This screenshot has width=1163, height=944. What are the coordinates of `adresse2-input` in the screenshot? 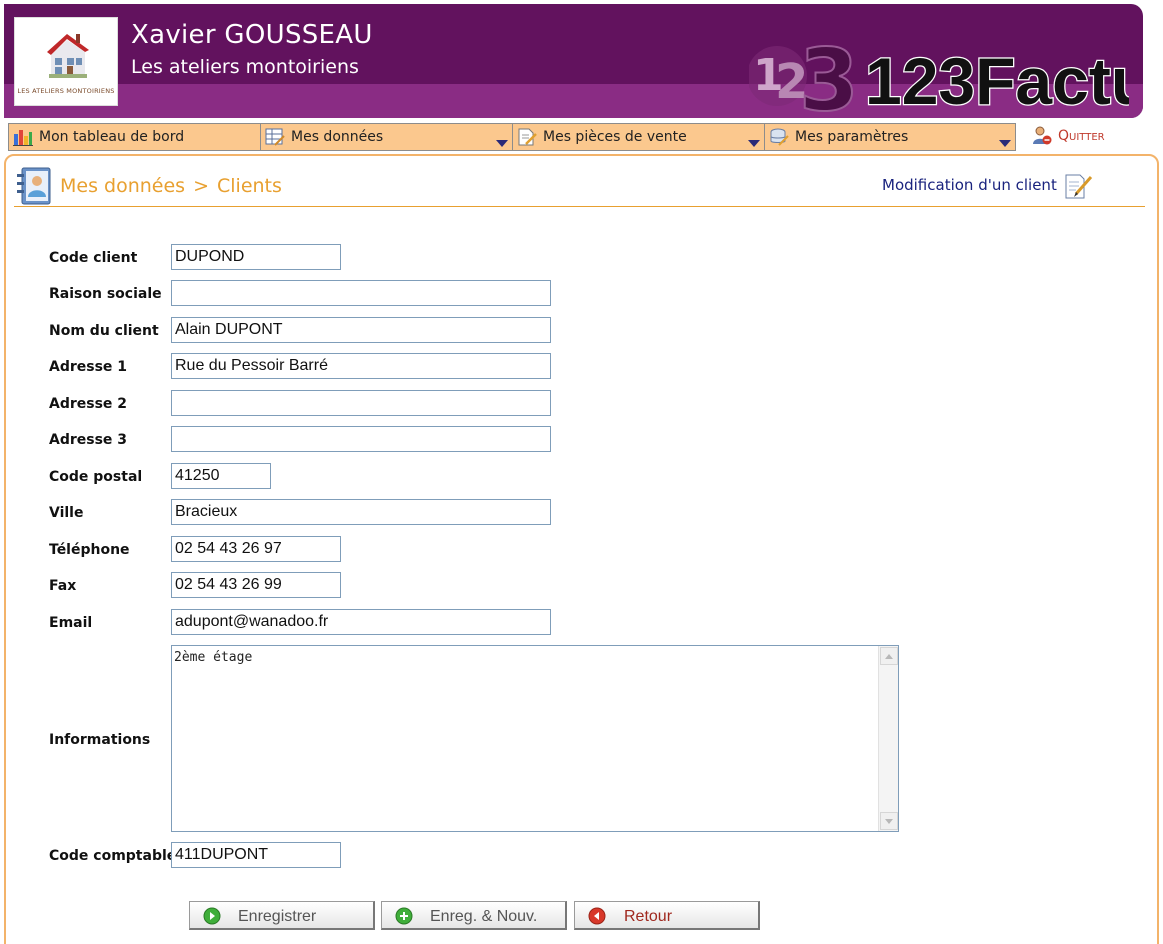 It's located at (361, 403).